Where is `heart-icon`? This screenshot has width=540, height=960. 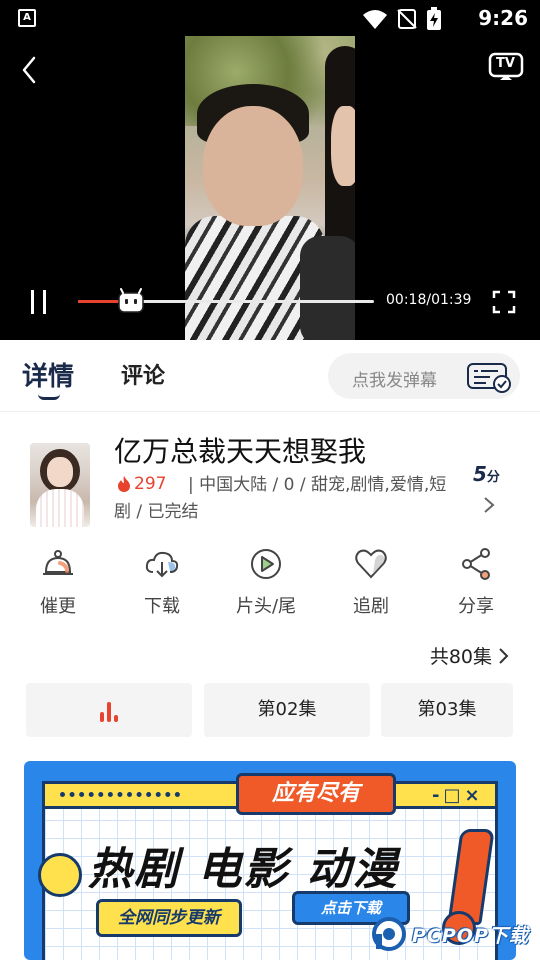
heart-icon is located at coordinates (371, 564).